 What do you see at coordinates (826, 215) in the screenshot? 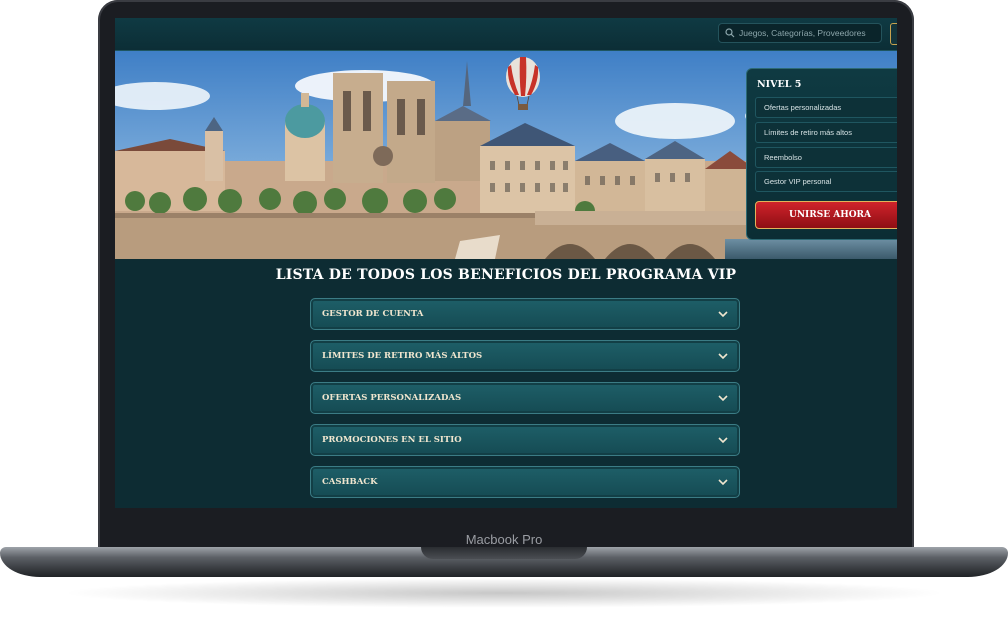
I see `join-now-button: UNIRSE AHORA` at bounding box center [826, 215].